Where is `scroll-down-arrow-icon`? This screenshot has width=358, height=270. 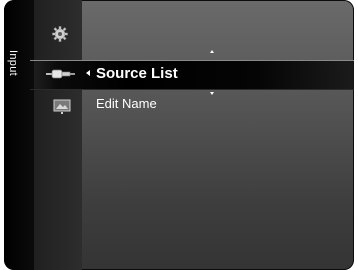
scroll-down-arrow-icon is located at coordinates (212, 93).